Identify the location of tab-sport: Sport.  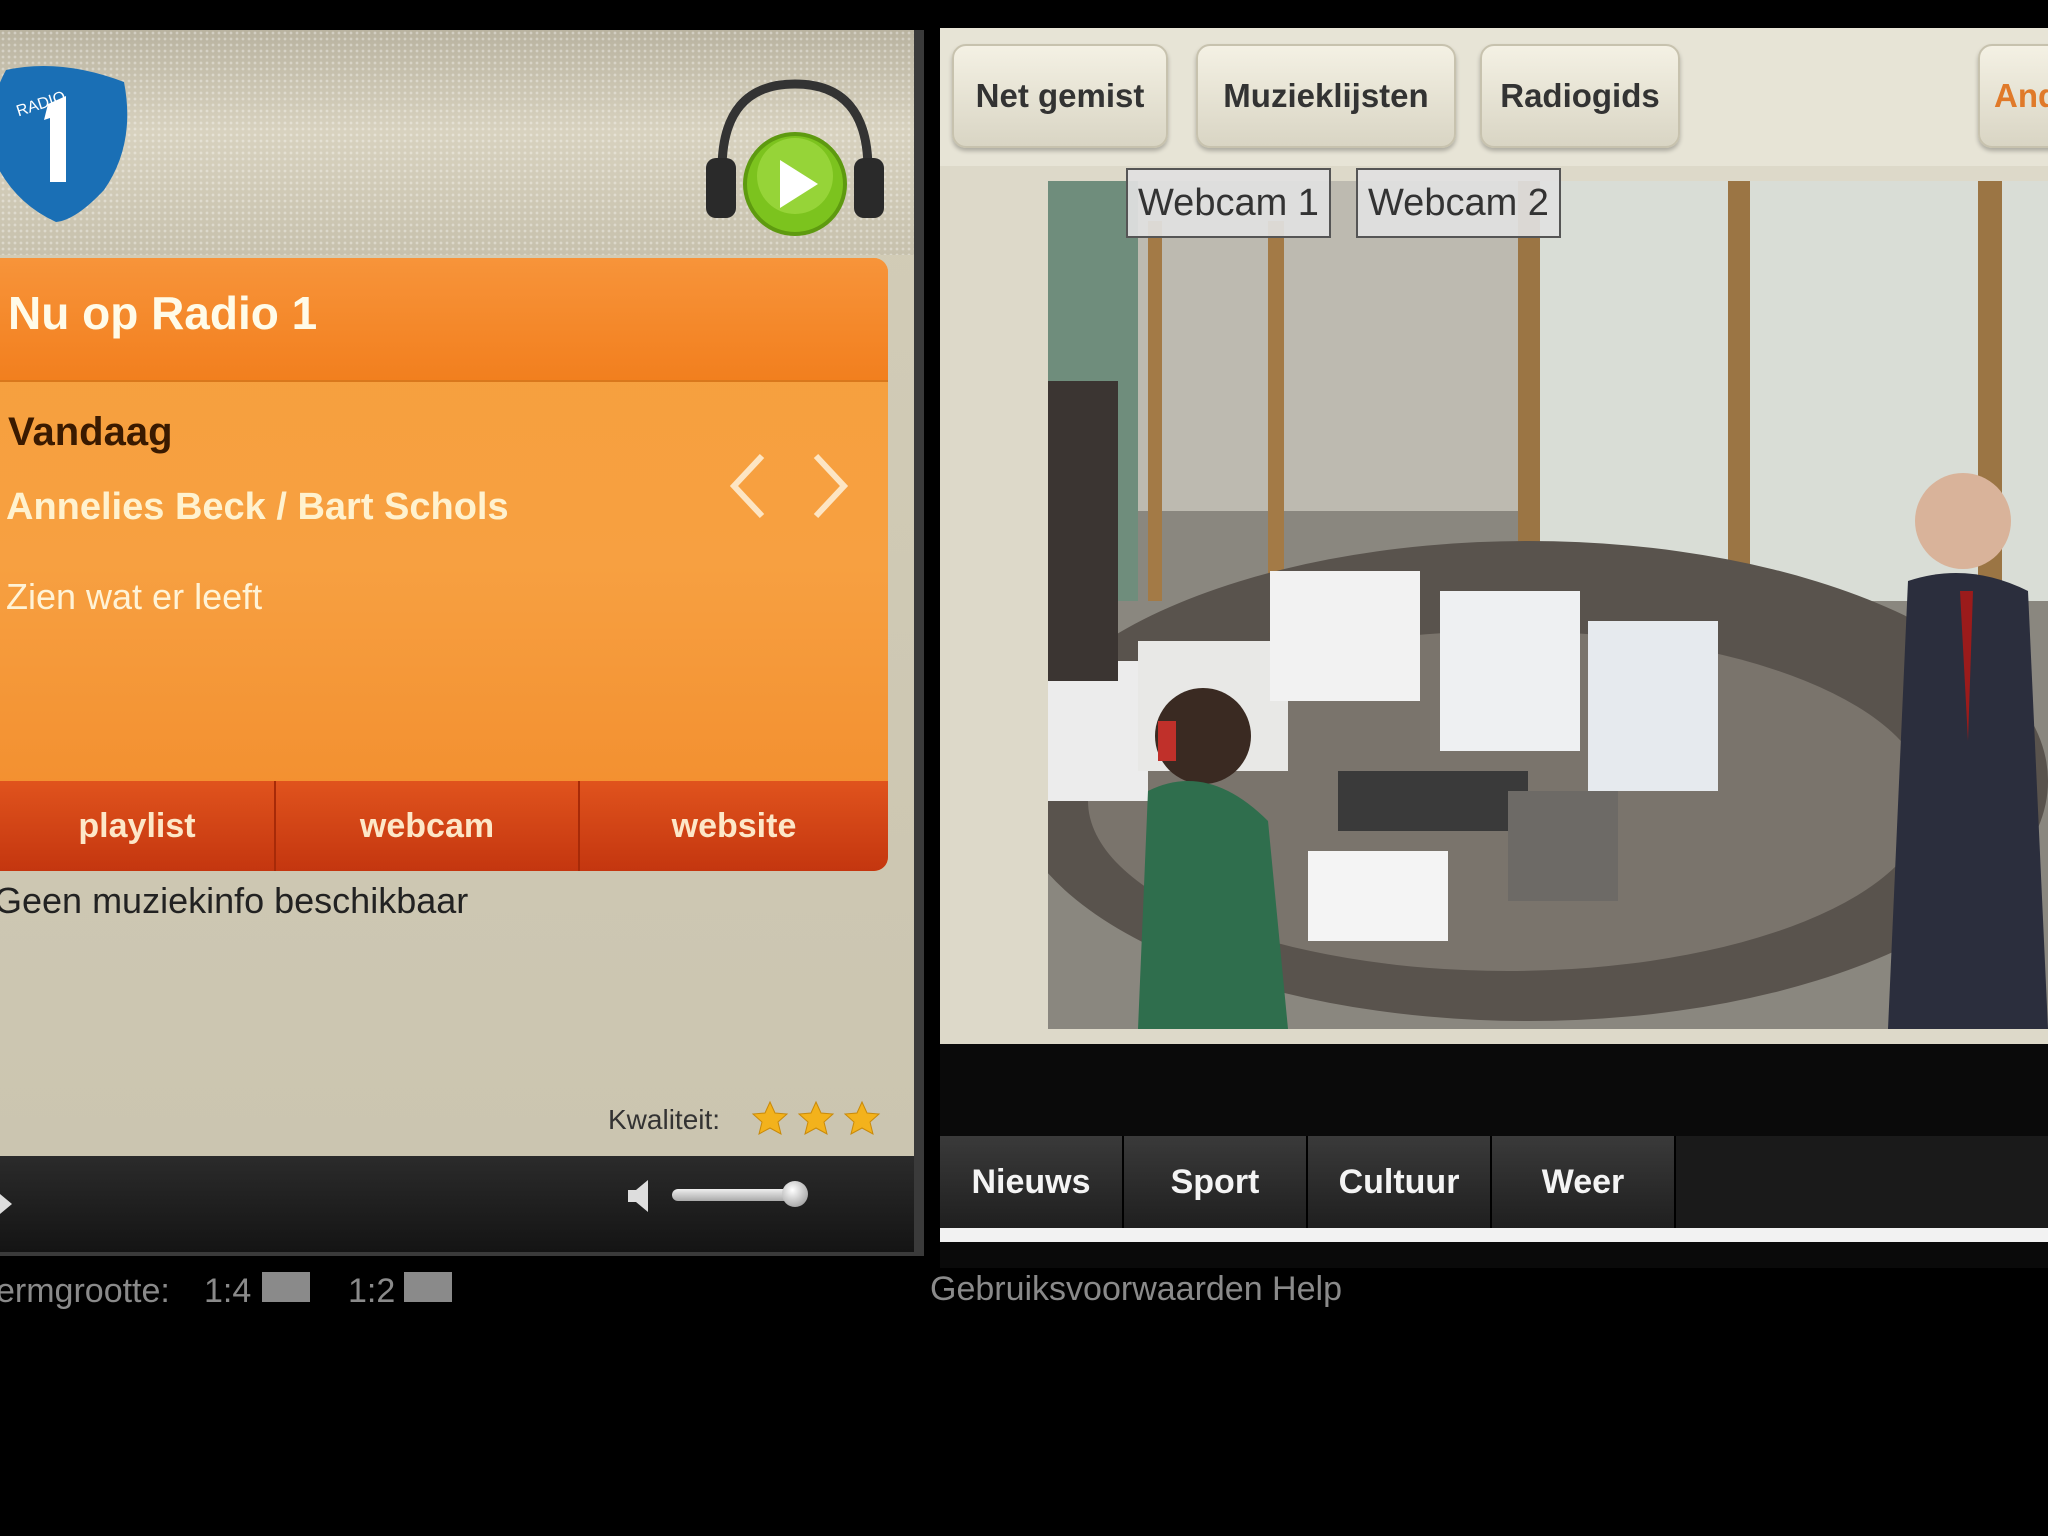
(1216, 1182).